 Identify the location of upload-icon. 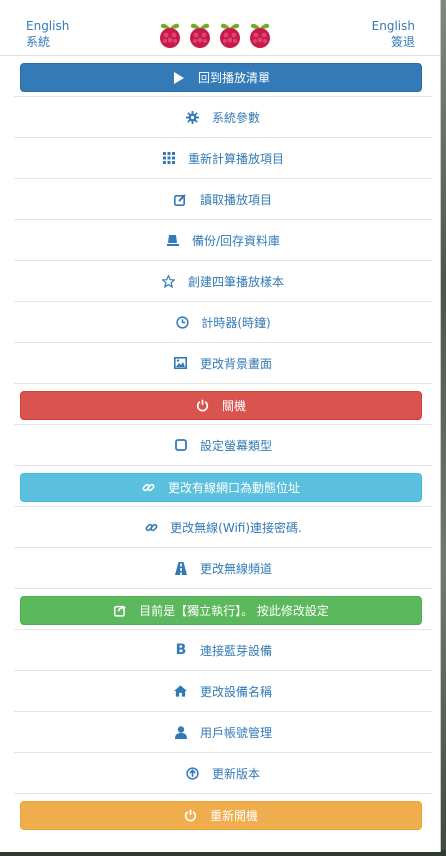
(193, 773).